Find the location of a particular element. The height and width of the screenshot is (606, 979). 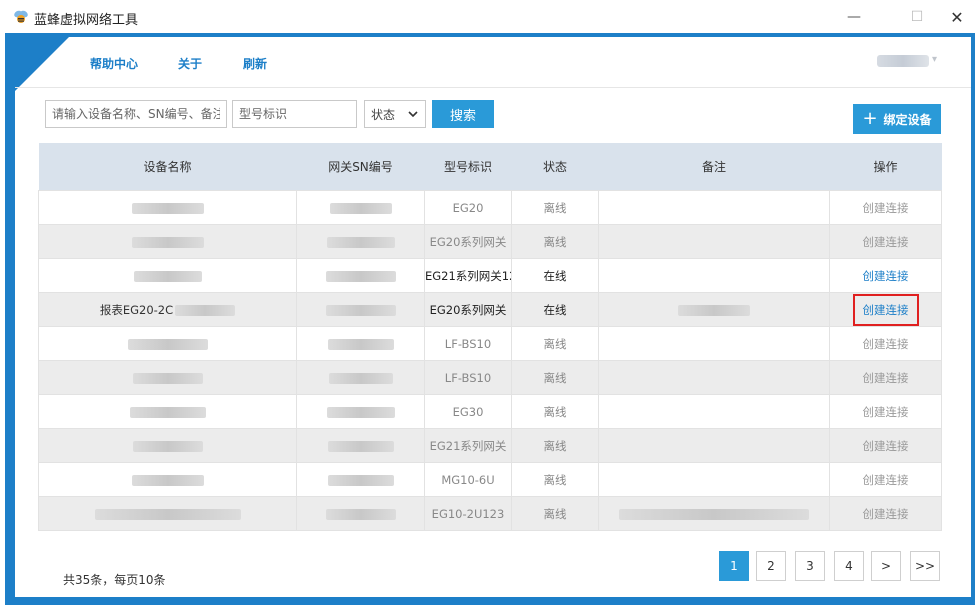

table-row: EG21系列网关 离线 创建连接 is located at coordinates (490, 445).